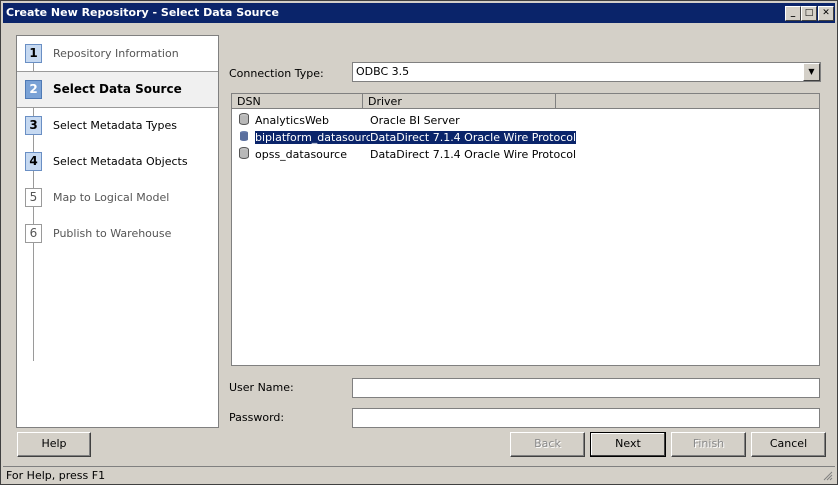 This screenshot has height=485, width=838. I want to click on next-button: Next, so click(628, 444).